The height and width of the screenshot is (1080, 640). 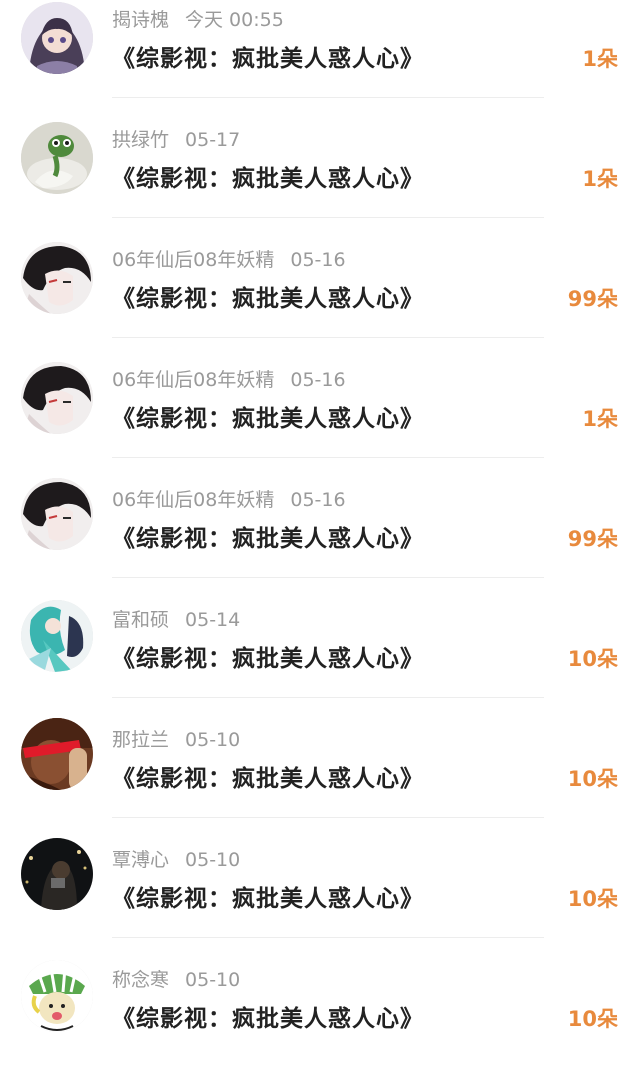 I want to click on user-meta: 揭诗槐 今天 00:55, so click(x=198, y=20).